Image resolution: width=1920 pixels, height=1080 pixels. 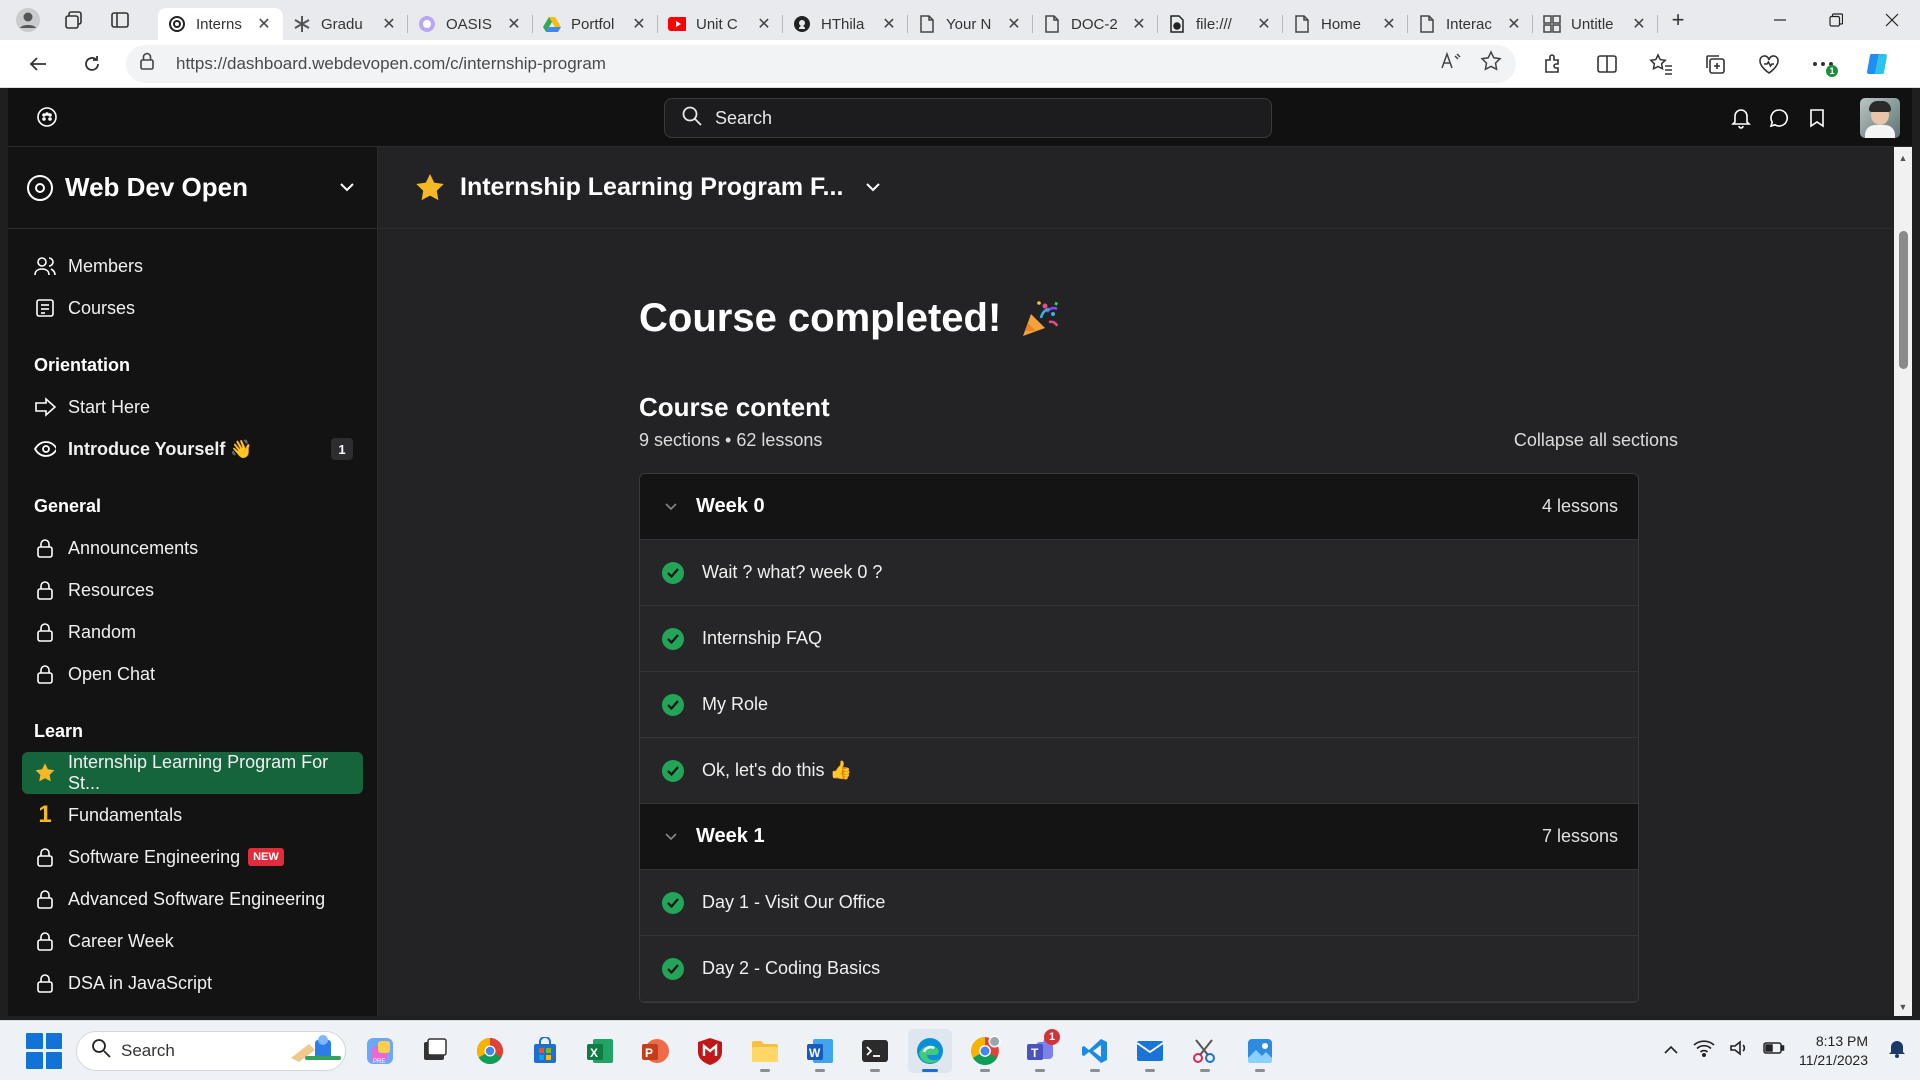 What do you see at coordinates (930, 1050) in the screenshot?
I see `edge-icon` at bounding box center [930, 1050].